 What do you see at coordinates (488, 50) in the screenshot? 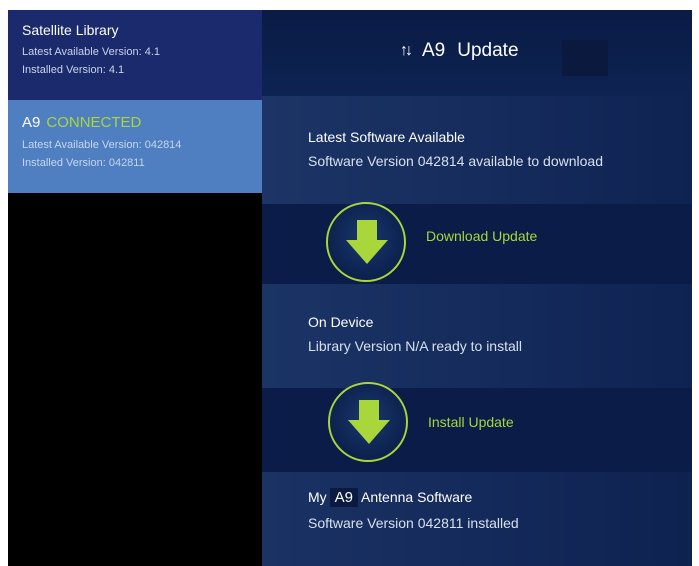
I see `header-title: Update` at bounding box center [488, 50].